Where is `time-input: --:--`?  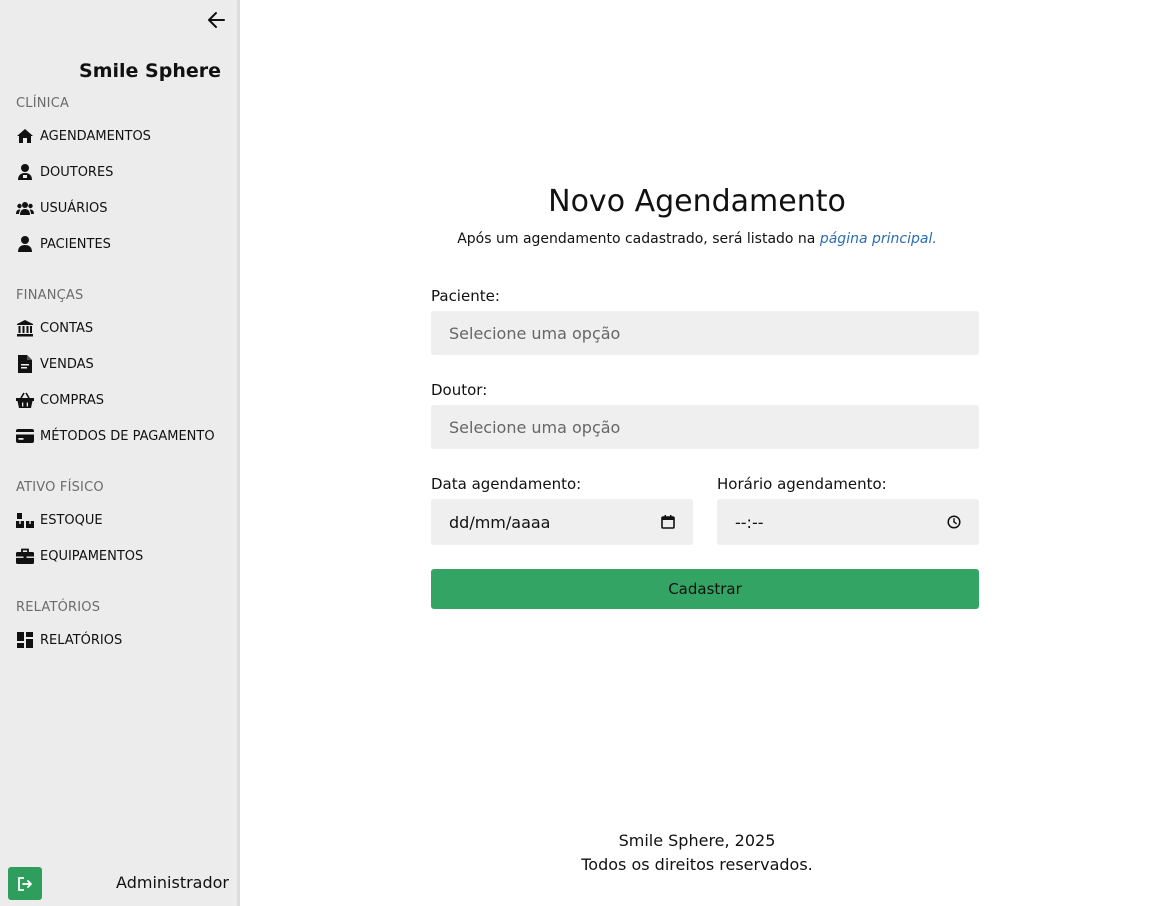
time-input: --:-- is located at coordinates (848, 522).